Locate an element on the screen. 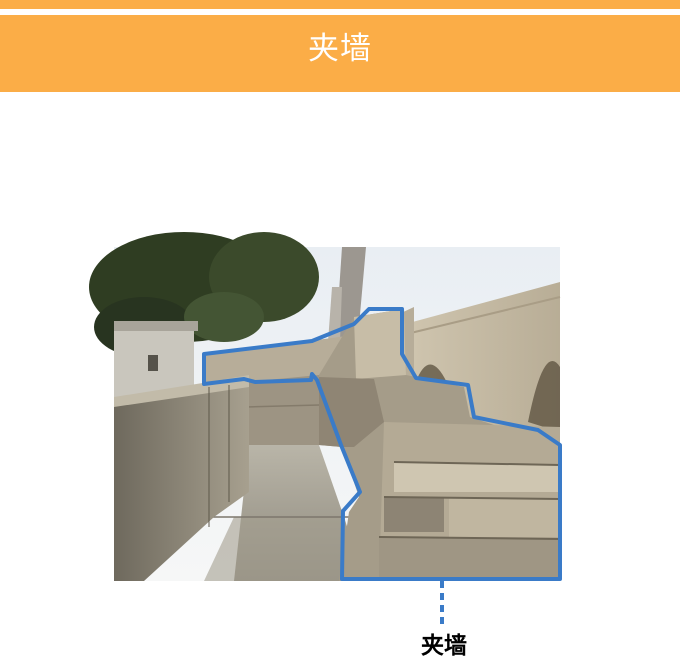 The image size is (680, 663). top-accent-stripe is located at coordinates (340, 4).